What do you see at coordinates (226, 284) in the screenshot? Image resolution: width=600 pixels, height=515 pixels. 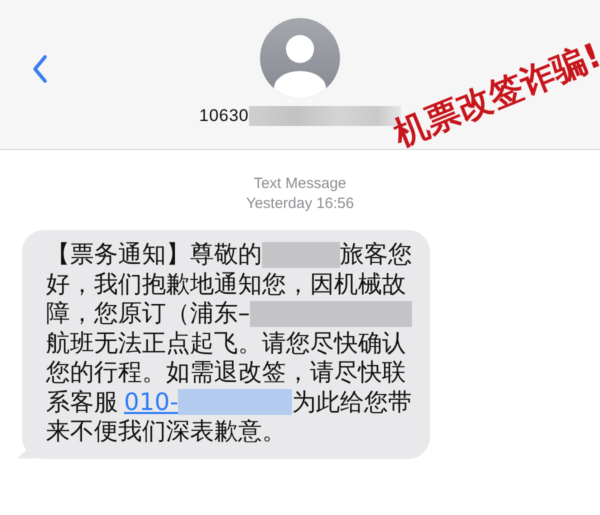 I see `message-text: 好，我们抱歉地通知您，因机械故` at bounding box center [226, 284].